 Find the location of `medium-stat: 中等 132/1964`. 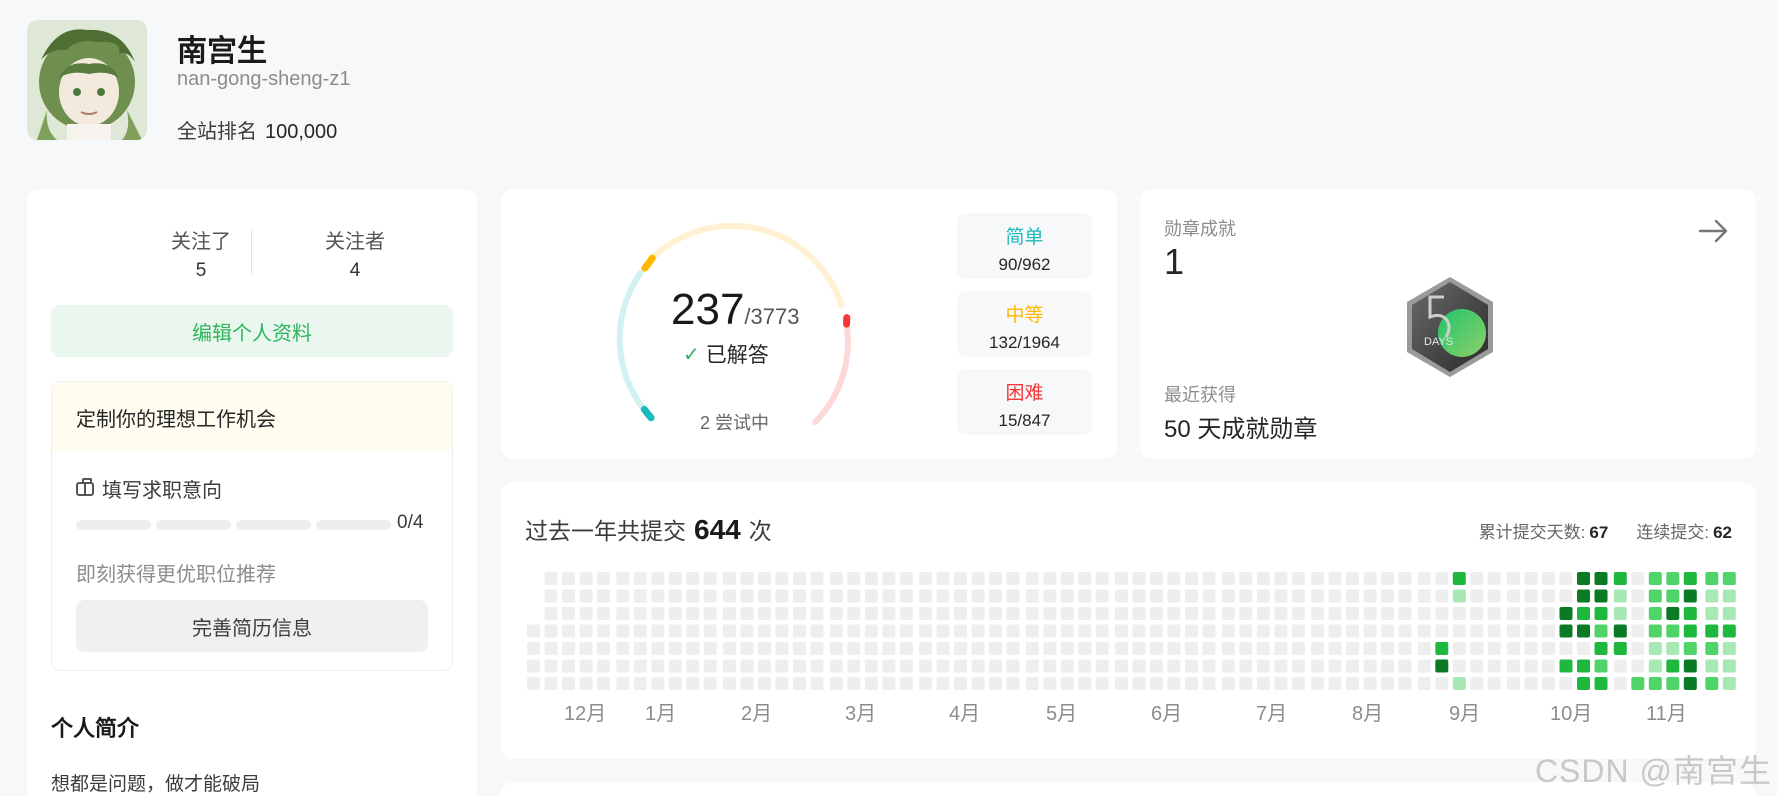

medium-stat: 中等 132/1964 is located at coordinates (1024, 324).